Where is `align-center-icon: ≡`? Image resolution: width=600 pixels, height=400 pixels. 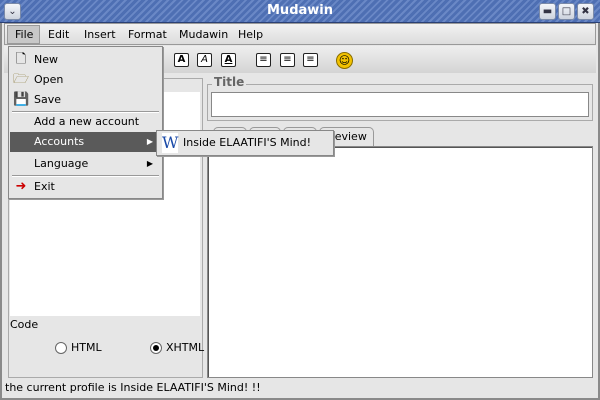 align-center-icon: ≡ is located at coordinates (263, 60).